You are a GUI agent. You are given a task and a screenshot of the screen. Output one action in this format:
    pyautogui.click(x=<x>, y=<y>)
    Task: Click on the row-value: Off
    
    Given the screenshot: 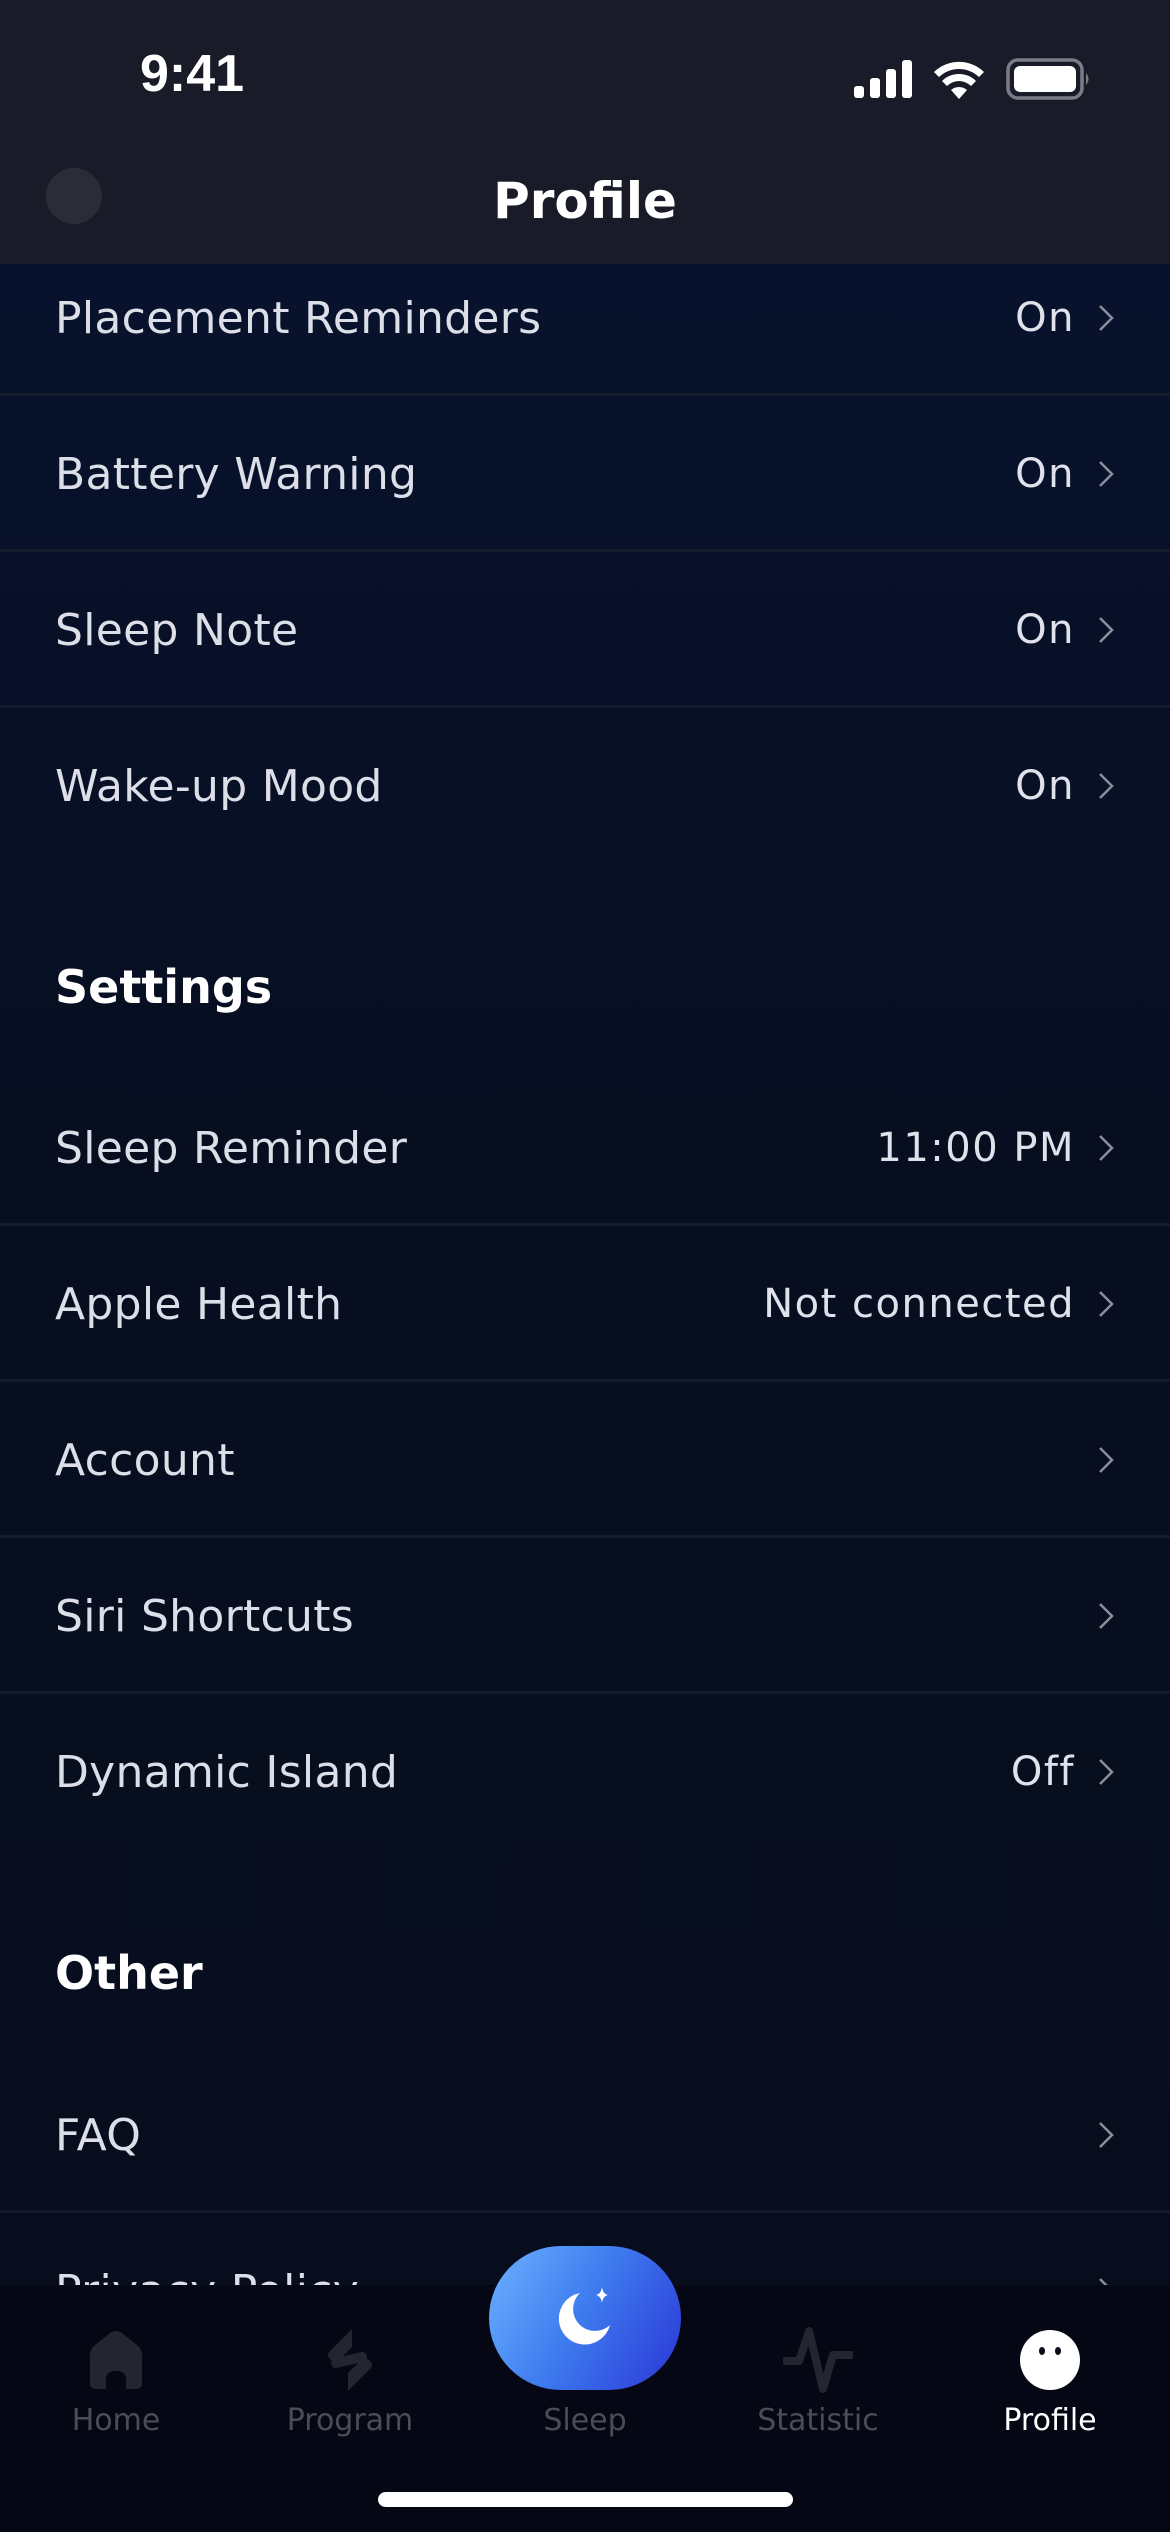 What is the action you would take?
    pyautogui.click(x=1042, y=1772)
    